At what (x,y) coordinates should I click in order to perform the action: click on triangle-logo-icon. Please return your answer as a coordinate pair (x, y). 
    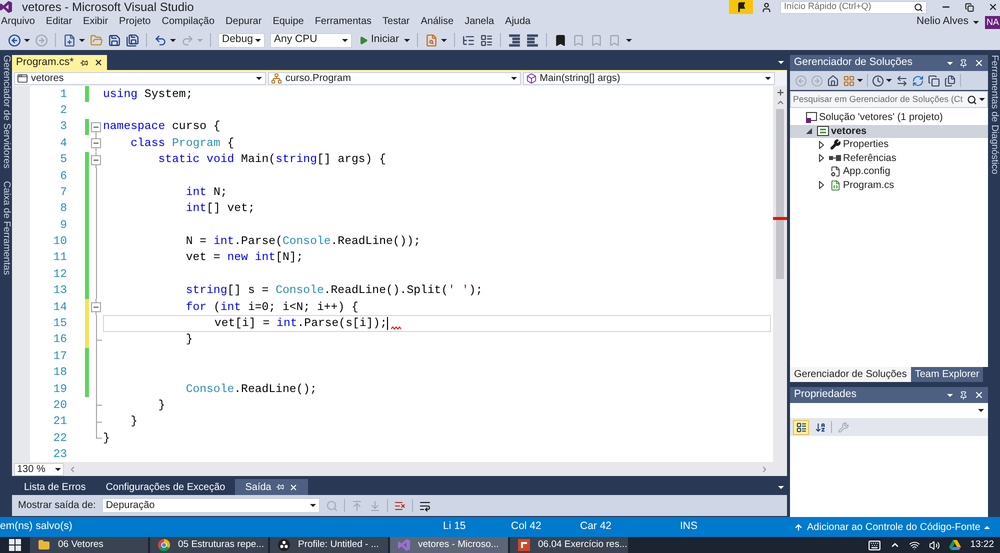
    Looking at the image, I should click on (955, 545).